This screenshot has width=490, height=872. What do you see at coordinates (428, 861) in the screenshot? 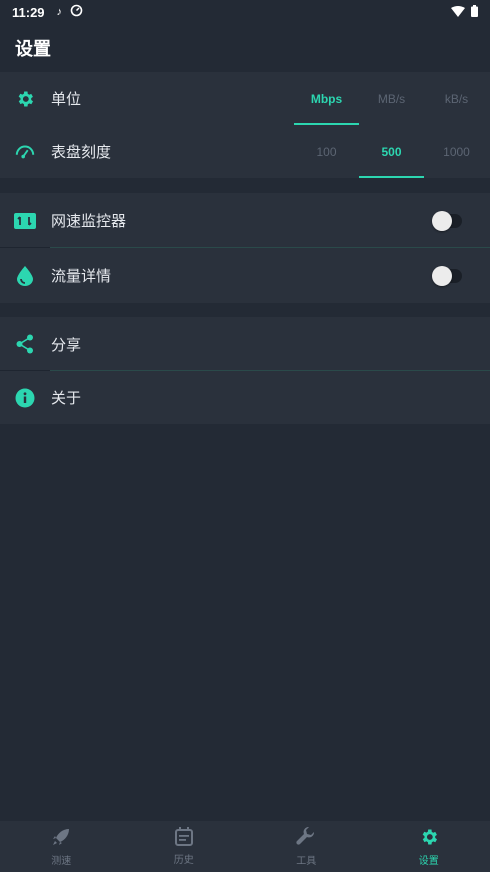
I see `nav-label: 设置` at bounding box center [428, 861].